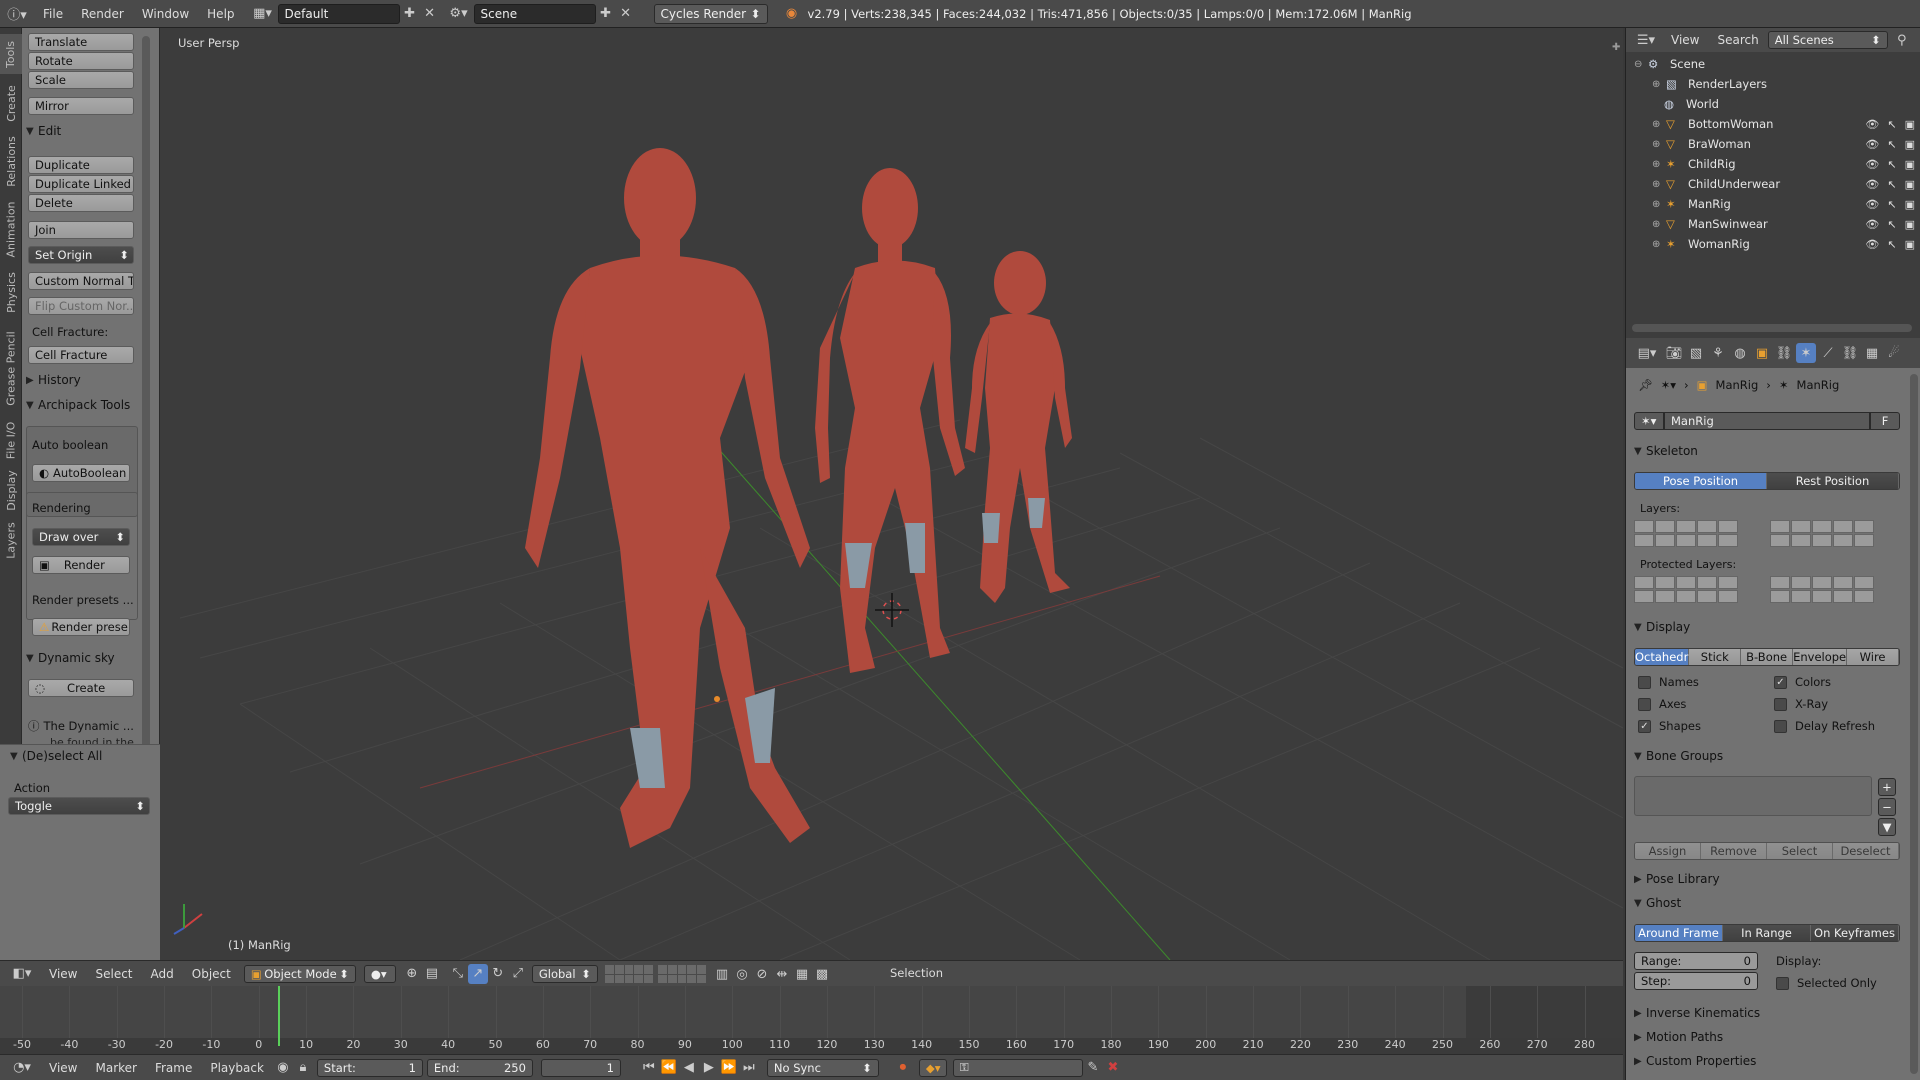 Image resolution: width=1920 pixels, height=1080 pixels. What do you see at coordinates (211, 974) in the screenshot?
I see `menu-object: Object` at bounding box center [211, 974].